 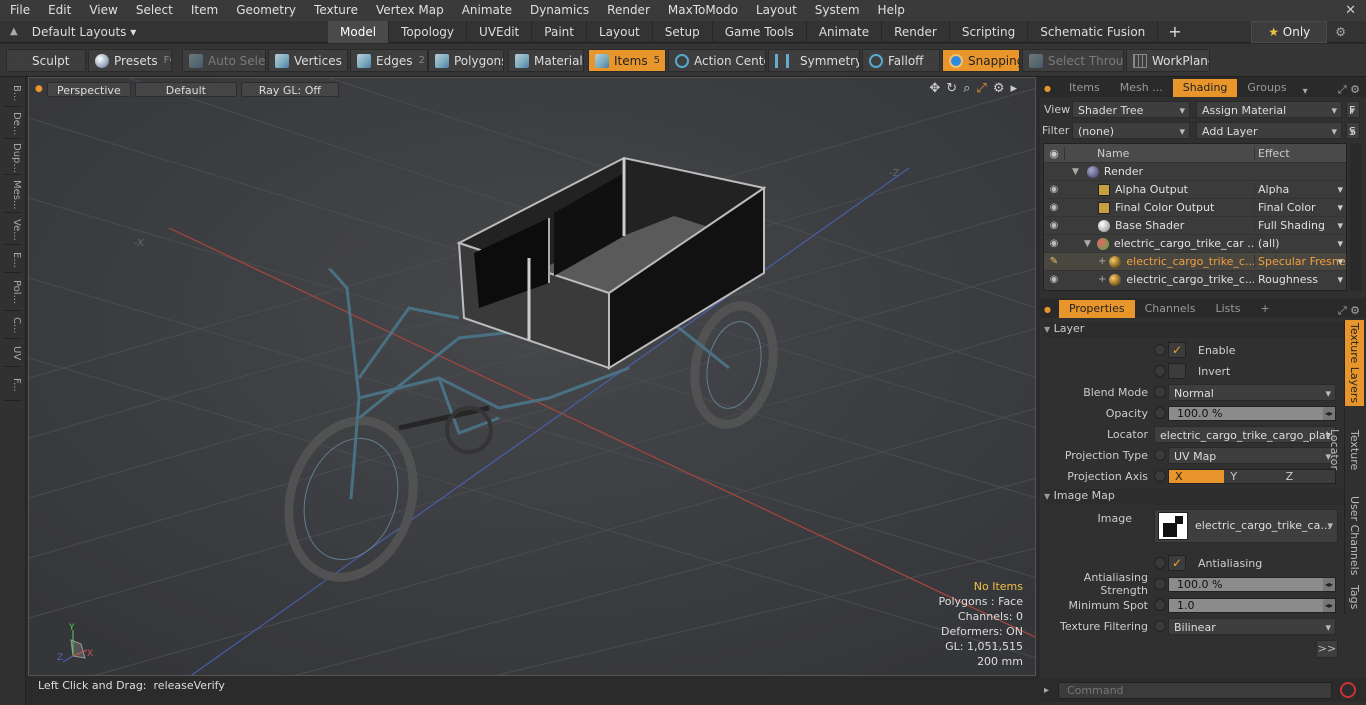 What do you see at coordinates (1327, 649) in the screenshot?
I see `more-button: >>` at bounding box center [1327, 649].